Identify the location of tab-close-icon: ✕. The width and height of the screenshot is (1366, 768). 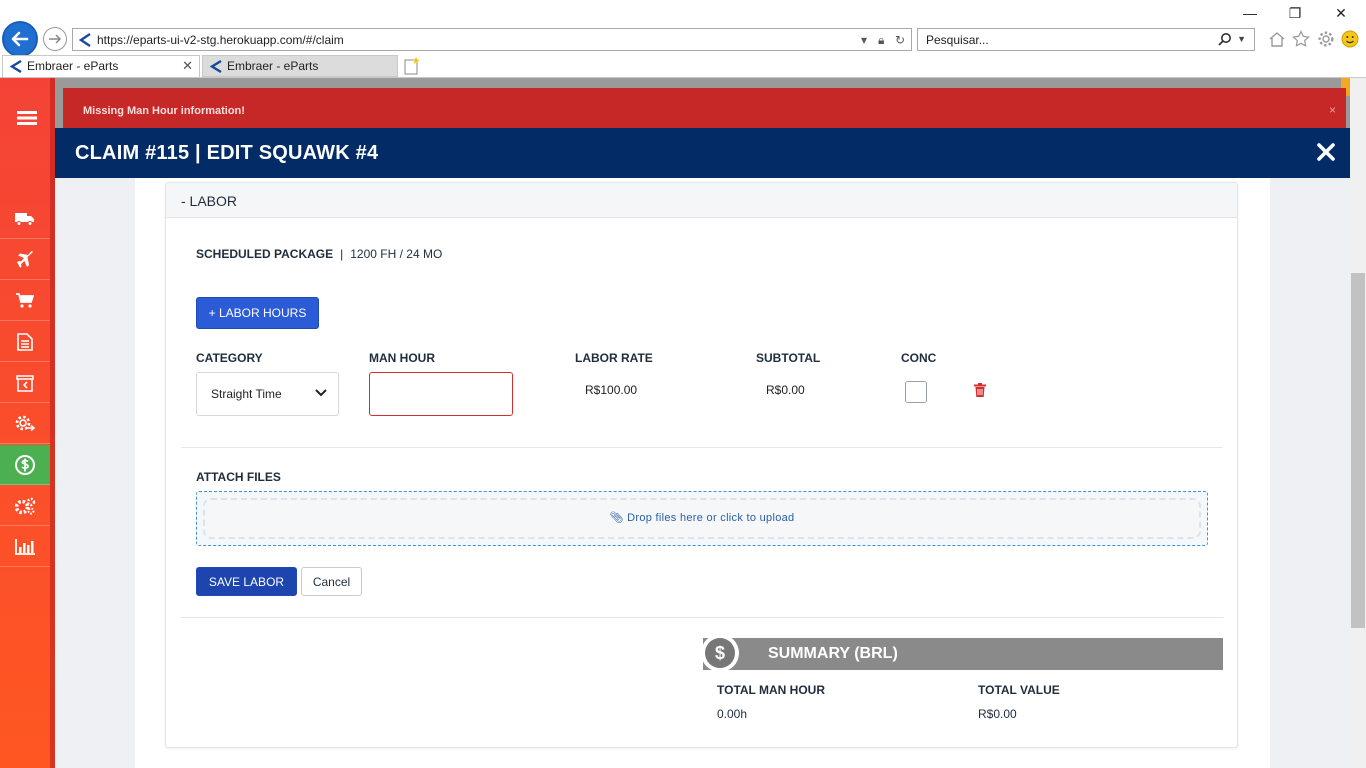
(187, 66).